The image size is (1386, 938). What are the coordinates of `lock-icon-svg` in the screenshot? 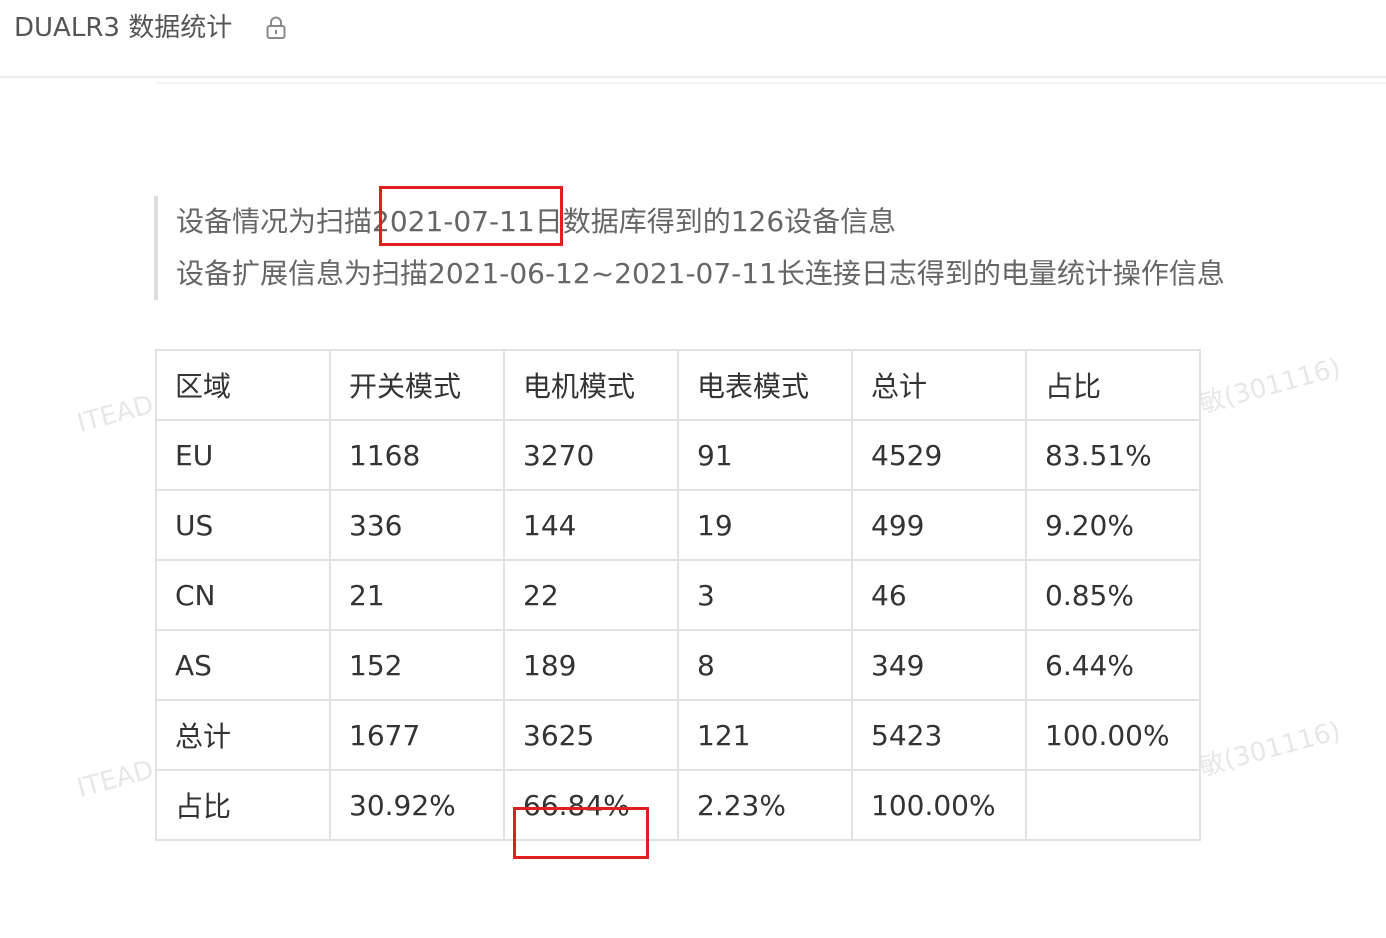 It's located at (276, 27).